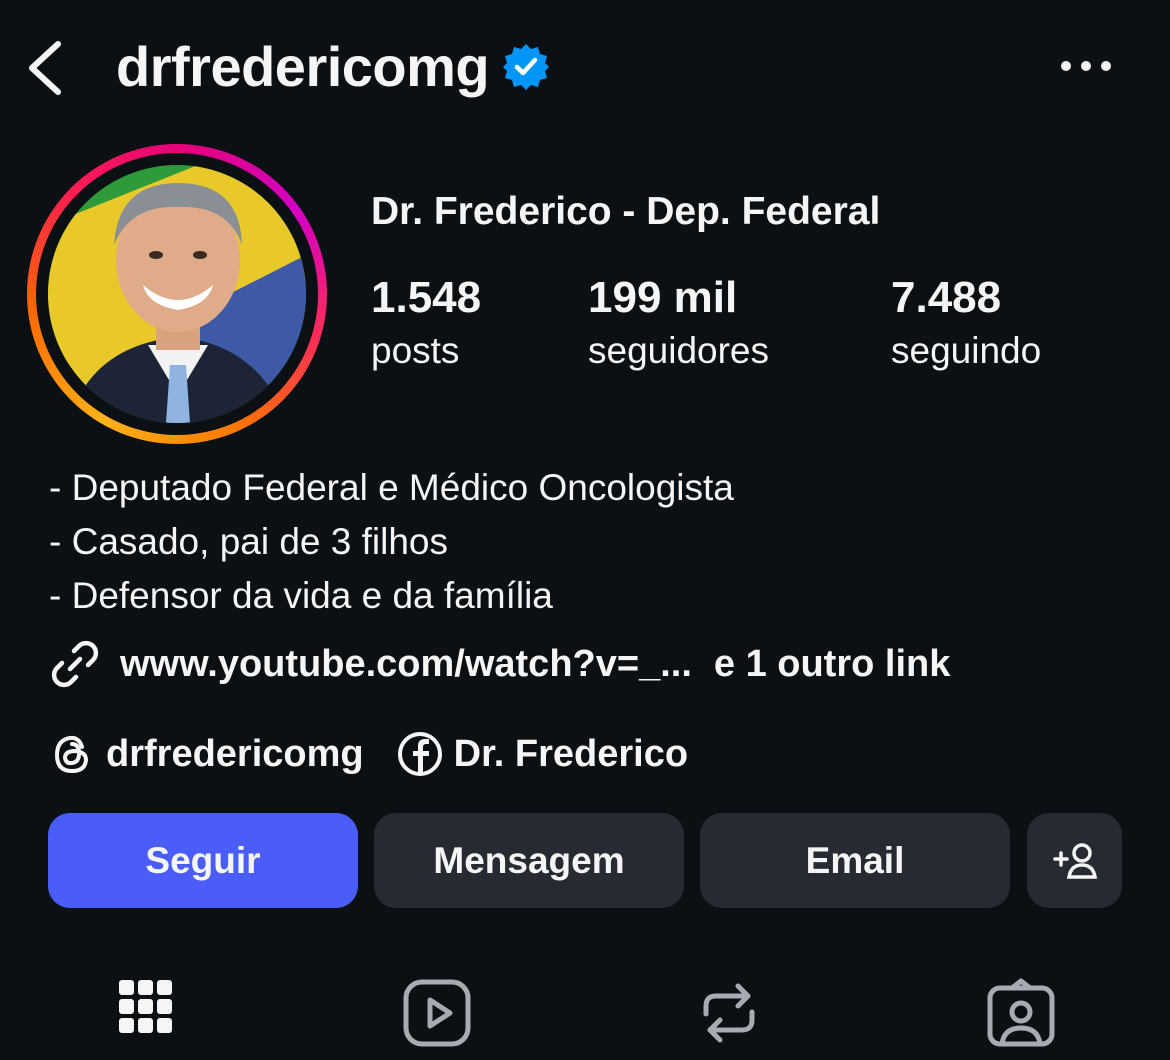 The width and height of the screenshot is (1170, 1060). I want to click on stat-value: 7.488, so click(946, 297).